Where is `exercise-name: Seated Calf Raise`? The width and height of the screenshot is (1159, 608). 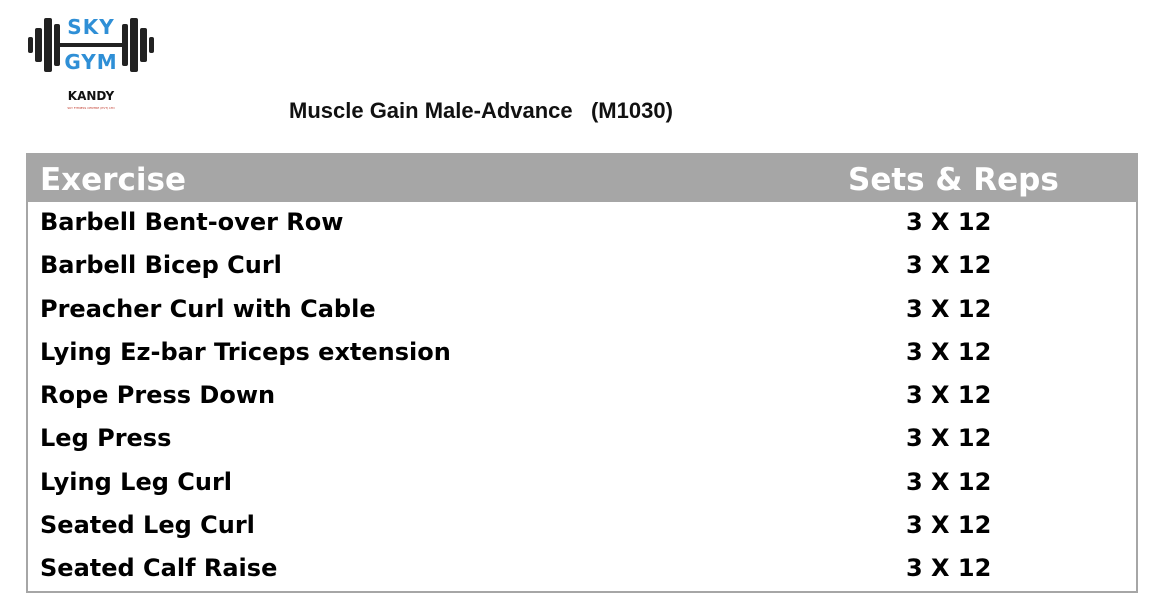 exercise-name: Seated Calf Raise is located at coordinates (159, 568).